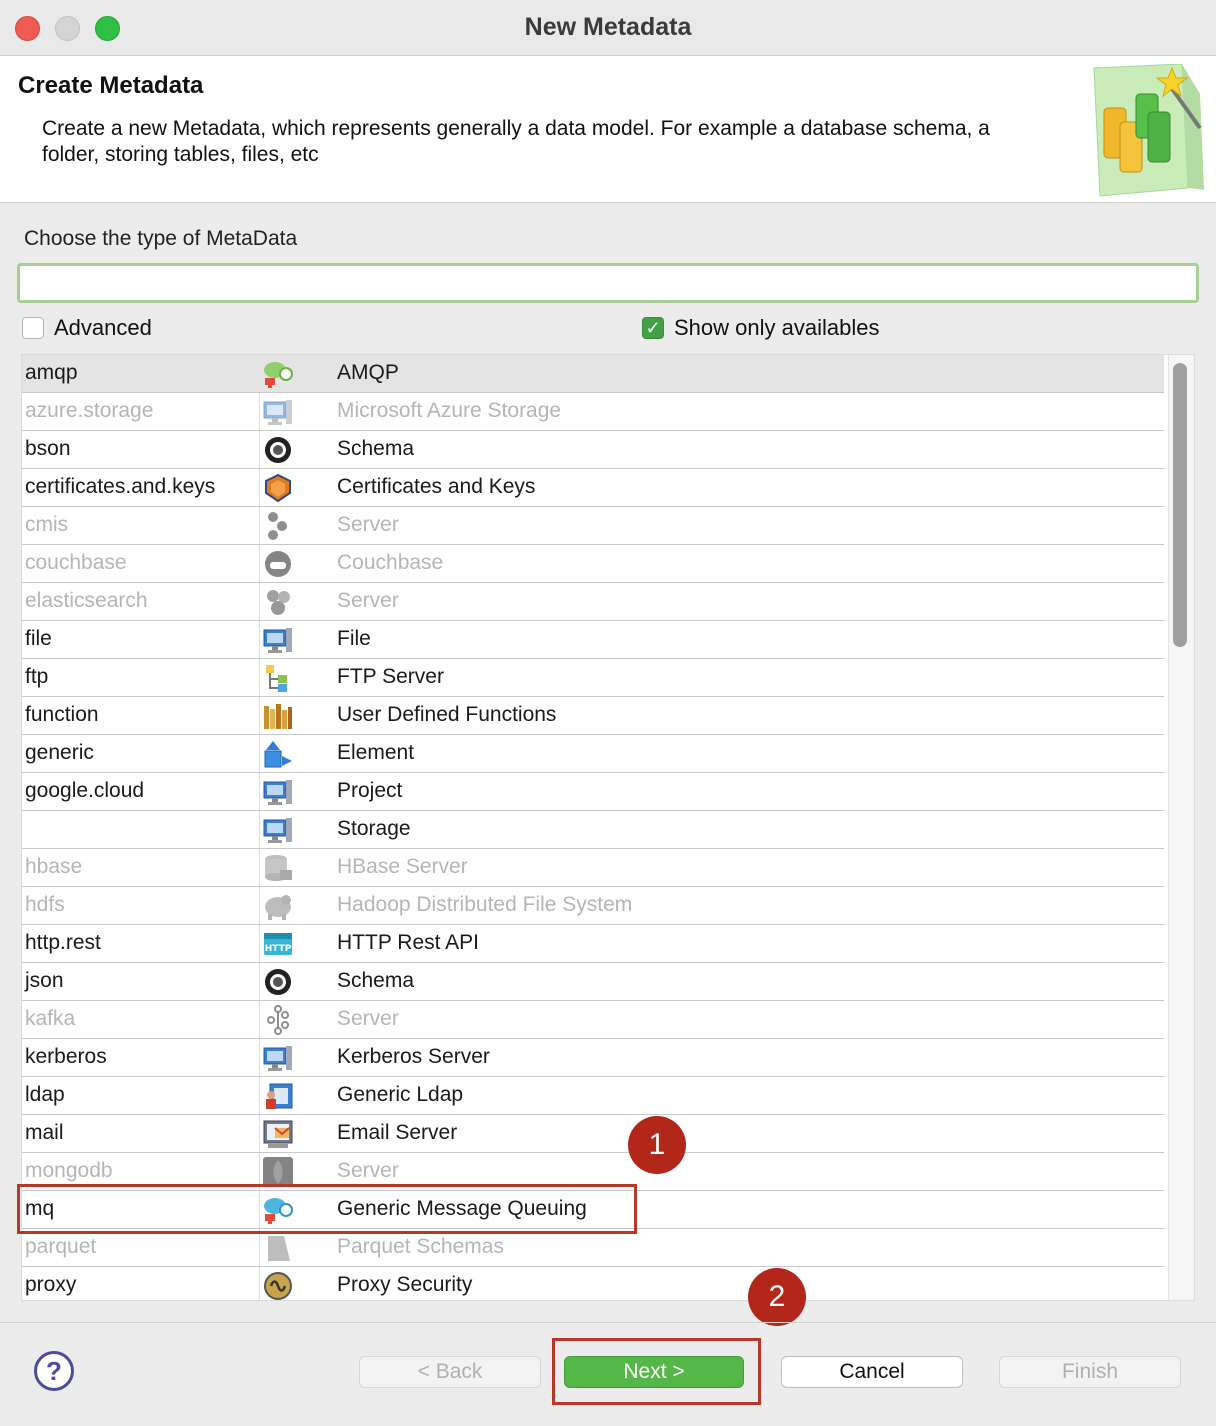 The image size is (1216, 1426). Describe the element at coordinates (656, 1371) in the screenshot. I see `next-button-highlight` at that location.